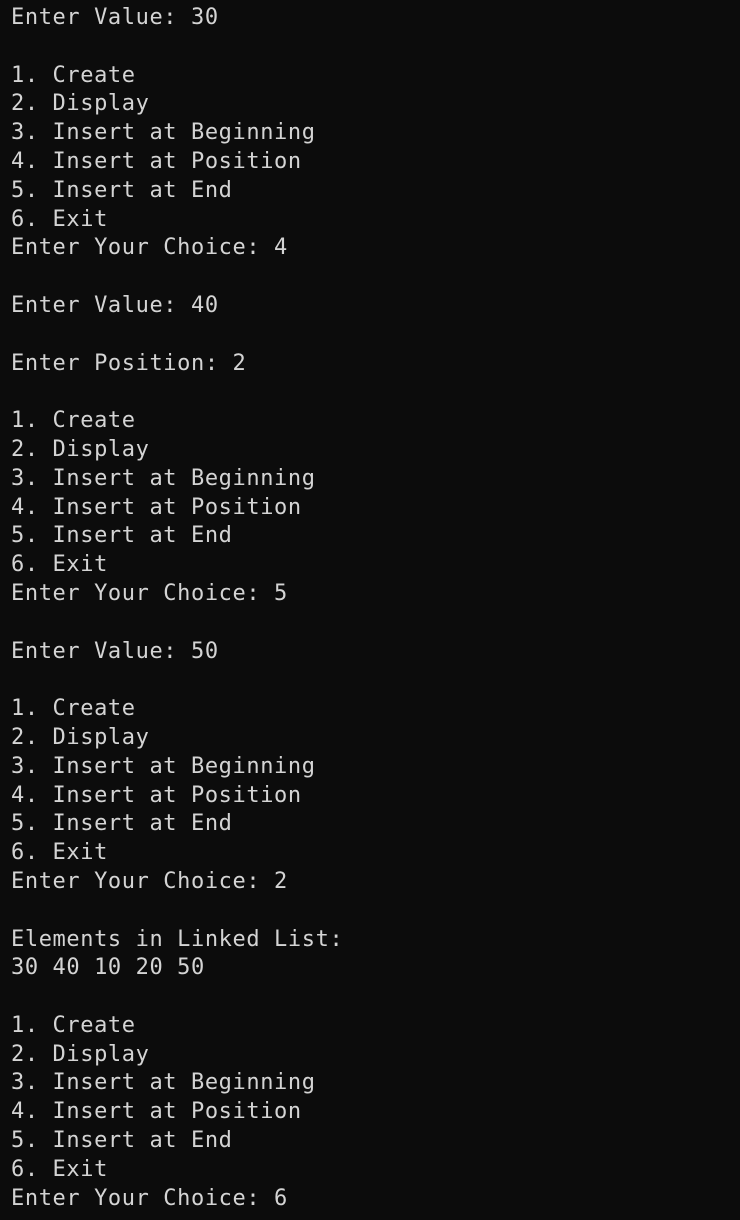 Image resolution: width=740 pixels, height=1220 pixels. What do you see at coordinates (115, 305) in the screenshot?
I see `console-line: Enter Value: 40` at bounding box center [115, 305].